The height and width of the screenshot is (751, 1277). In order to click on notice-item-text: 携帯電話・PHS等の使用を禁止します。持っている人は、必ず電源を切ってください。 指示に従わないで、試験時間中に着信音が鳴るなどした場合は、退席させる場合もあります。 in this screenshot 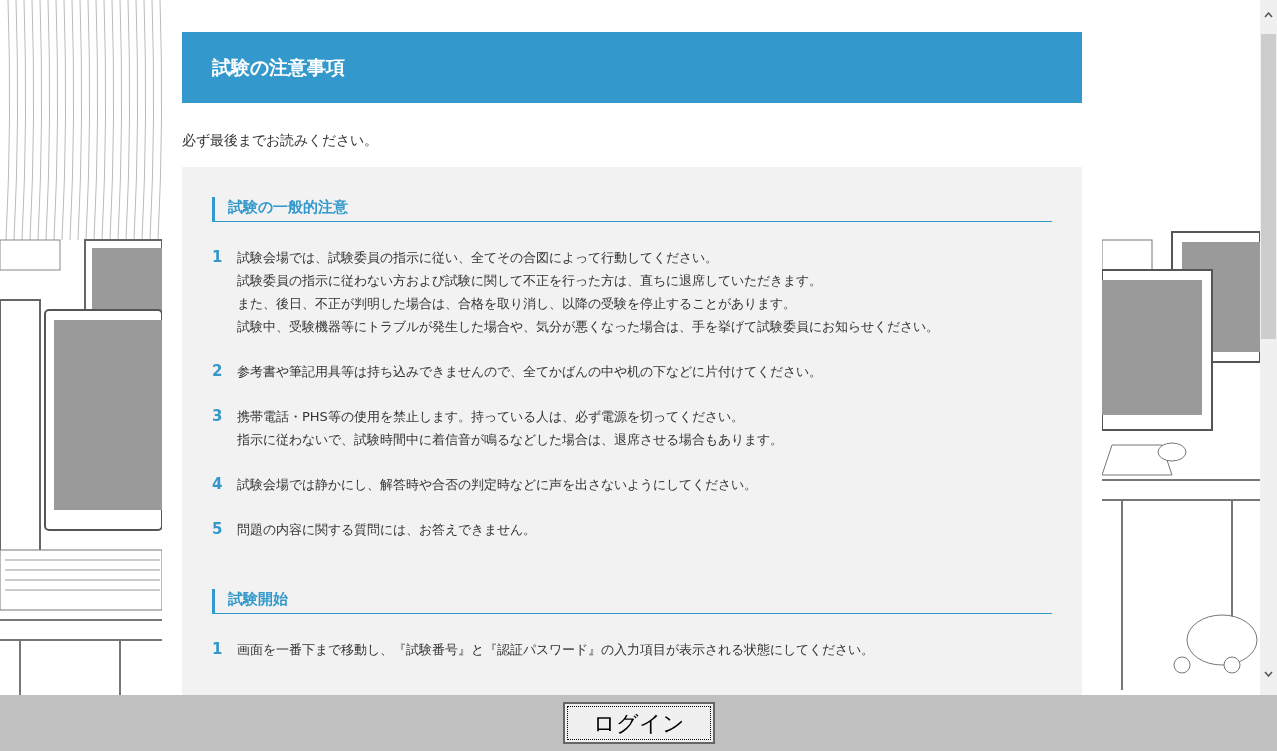, I will do `click(510, 428)`.